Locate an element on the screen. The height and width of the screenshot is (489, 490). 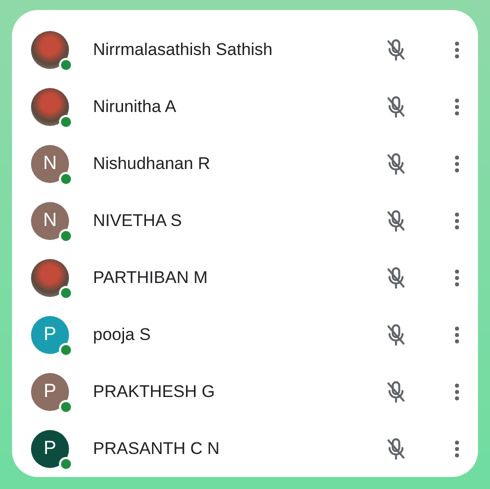
participant-name: Nirunitha A is located at coordinates (135, 106).